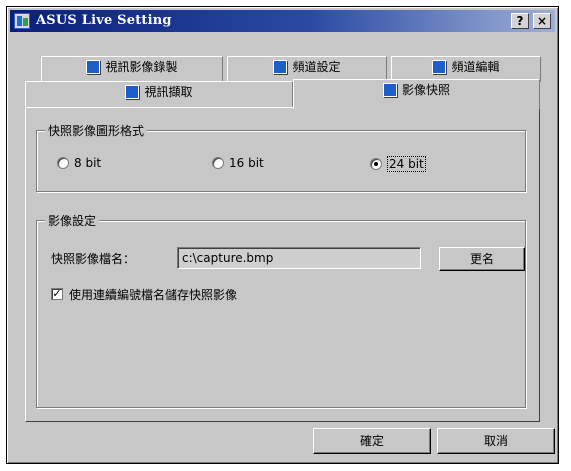  What do you see at coordinates (238, 163) in the screenshot?
I see `radio-16bit: 16 bit` at bounding box center [238, 163].